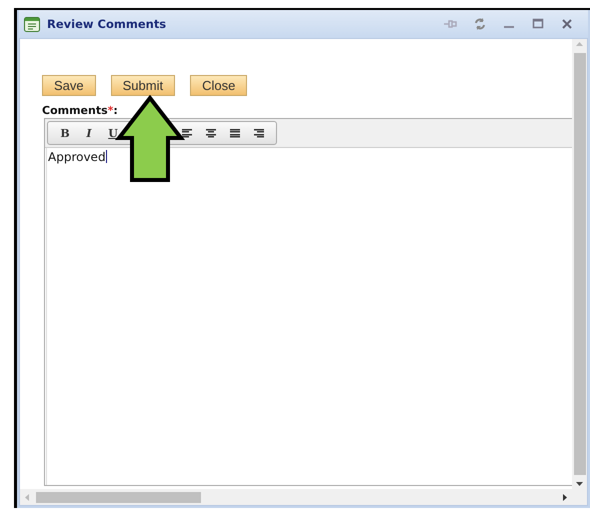 This screenshot has height=514, width=590. Describe the element at coordinates (89, 133) in the screenshot. I see `italic-button: I` at that location.